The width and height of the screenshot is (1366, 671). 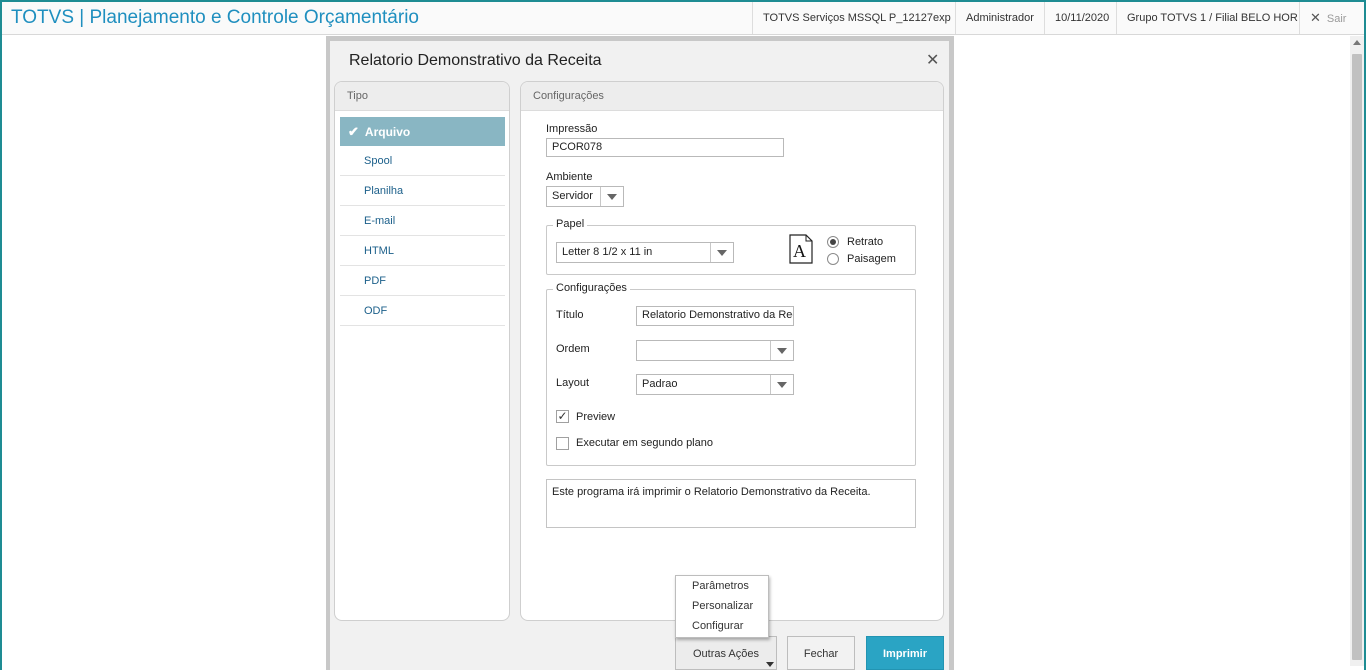 I want to click on background-label: Executar em segundo plano, so click(x=644, y=443).